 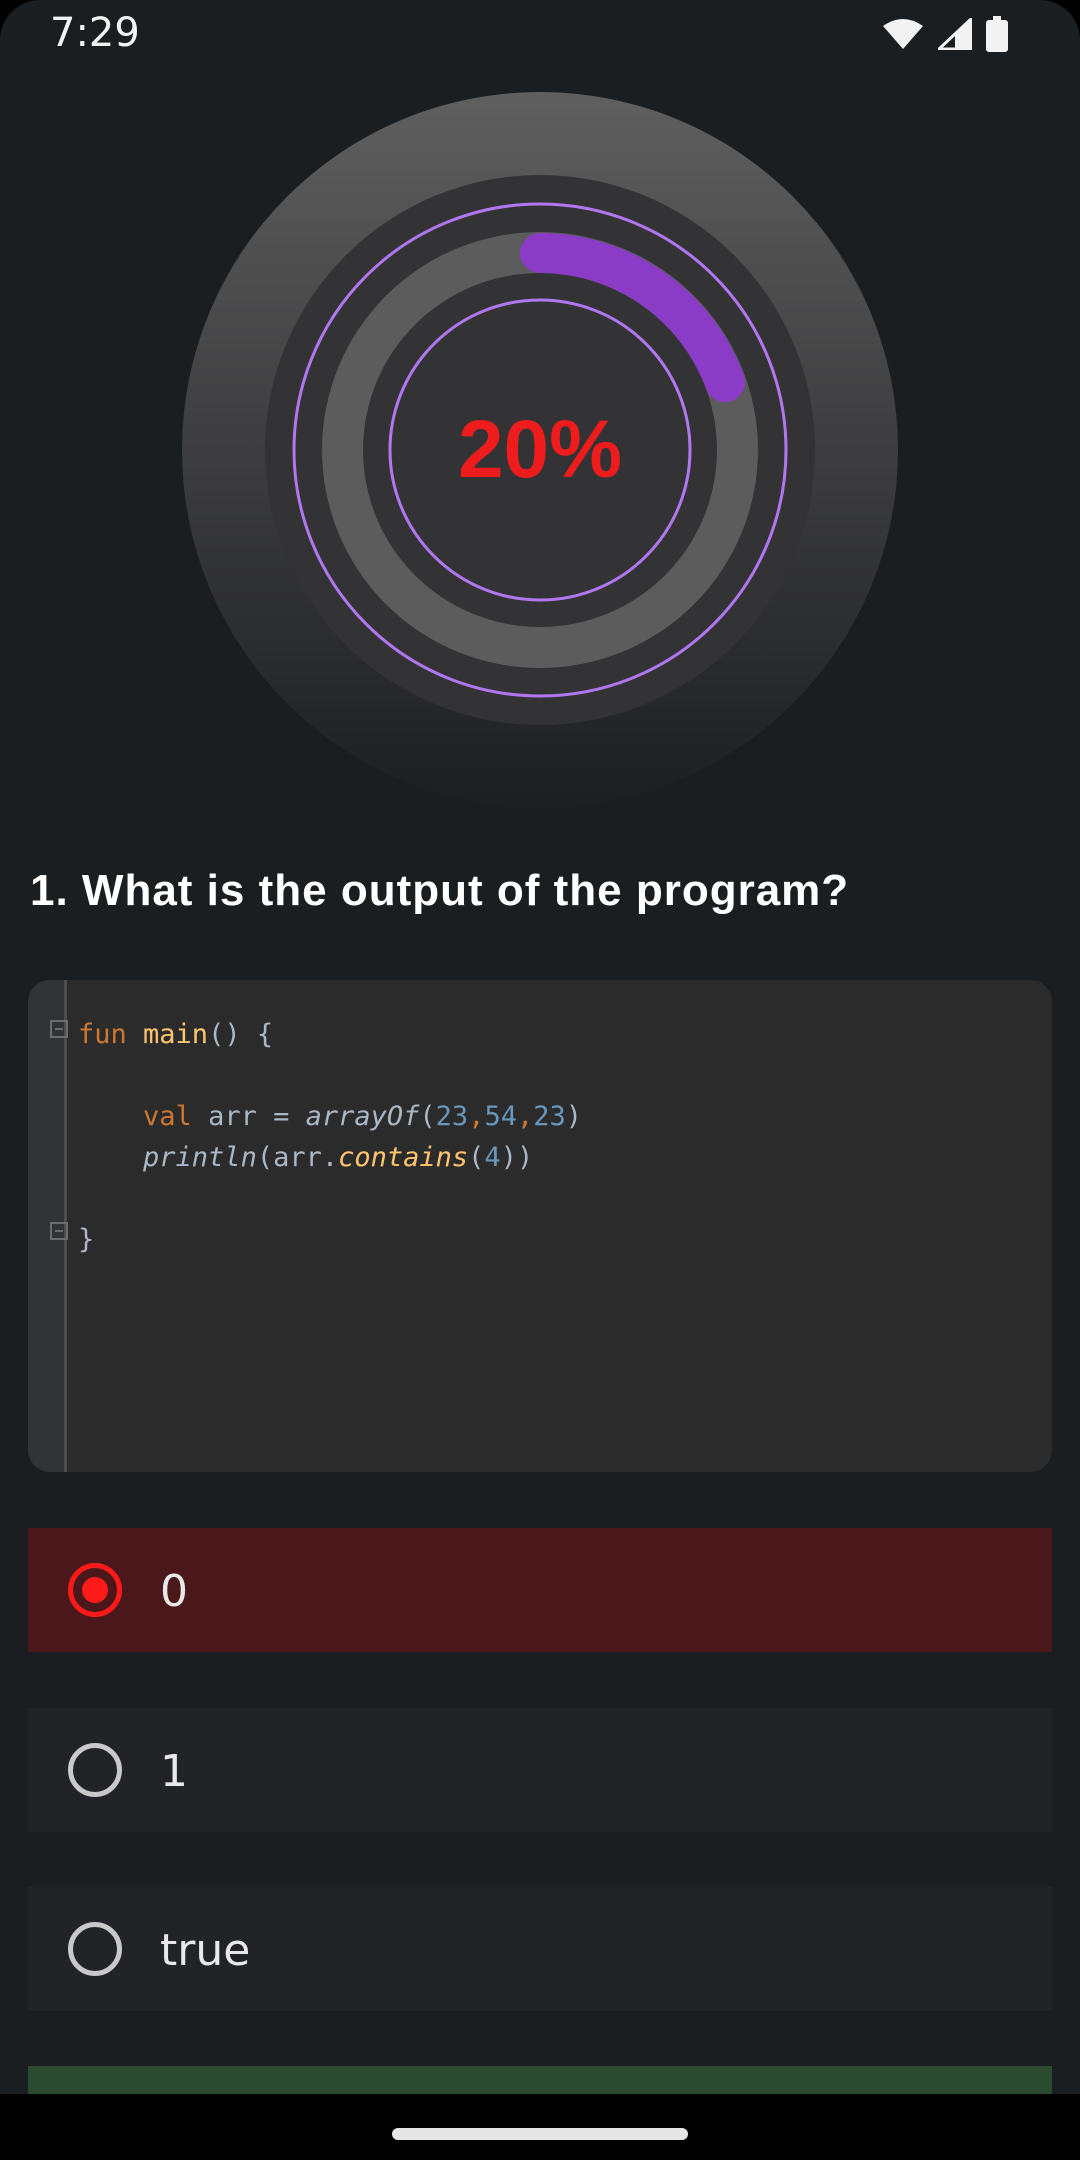 What do you see at coordinates (955, 34) in the screenshot?
I see `signal-icon` at bounding box center [955, 34].